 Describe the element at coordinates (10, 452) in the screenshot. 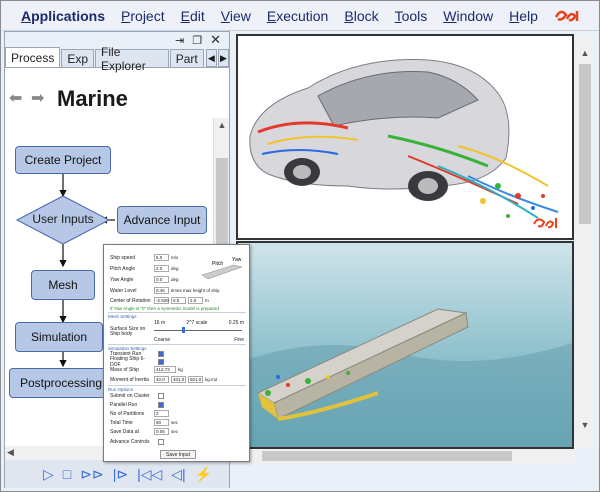

I see `scroll-left-icon: ◀` at that location.